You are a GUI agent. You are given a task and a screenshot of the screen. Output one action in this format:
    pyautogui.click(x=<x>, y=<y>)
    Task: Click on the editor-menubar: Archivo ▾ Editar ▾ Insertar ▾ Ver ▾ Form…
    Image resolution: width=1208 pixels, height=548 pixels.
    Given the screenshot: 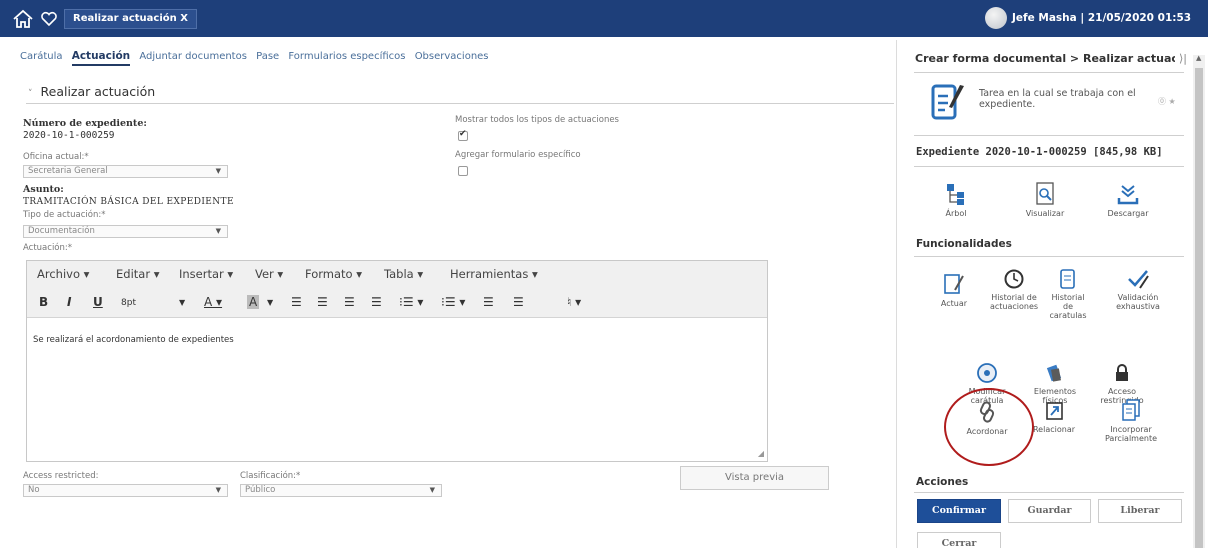 What is the action you would take?
    pyautogui.click(x=397, y=274)
    